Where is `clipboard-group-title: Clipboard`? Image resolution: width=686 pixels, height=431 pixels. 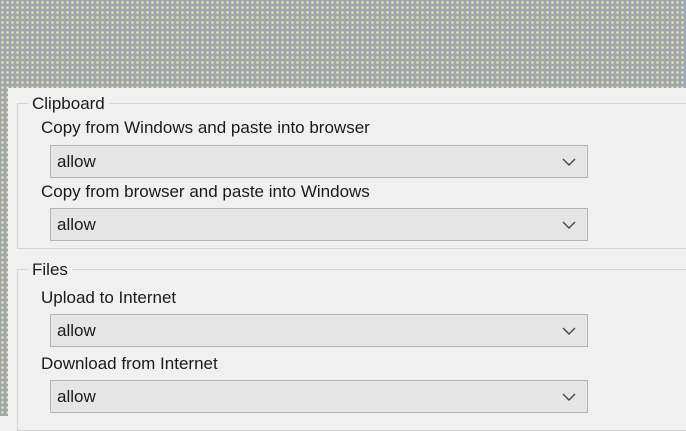
clipboard-group-title: Clipboard is located at coordinates (68, 104).